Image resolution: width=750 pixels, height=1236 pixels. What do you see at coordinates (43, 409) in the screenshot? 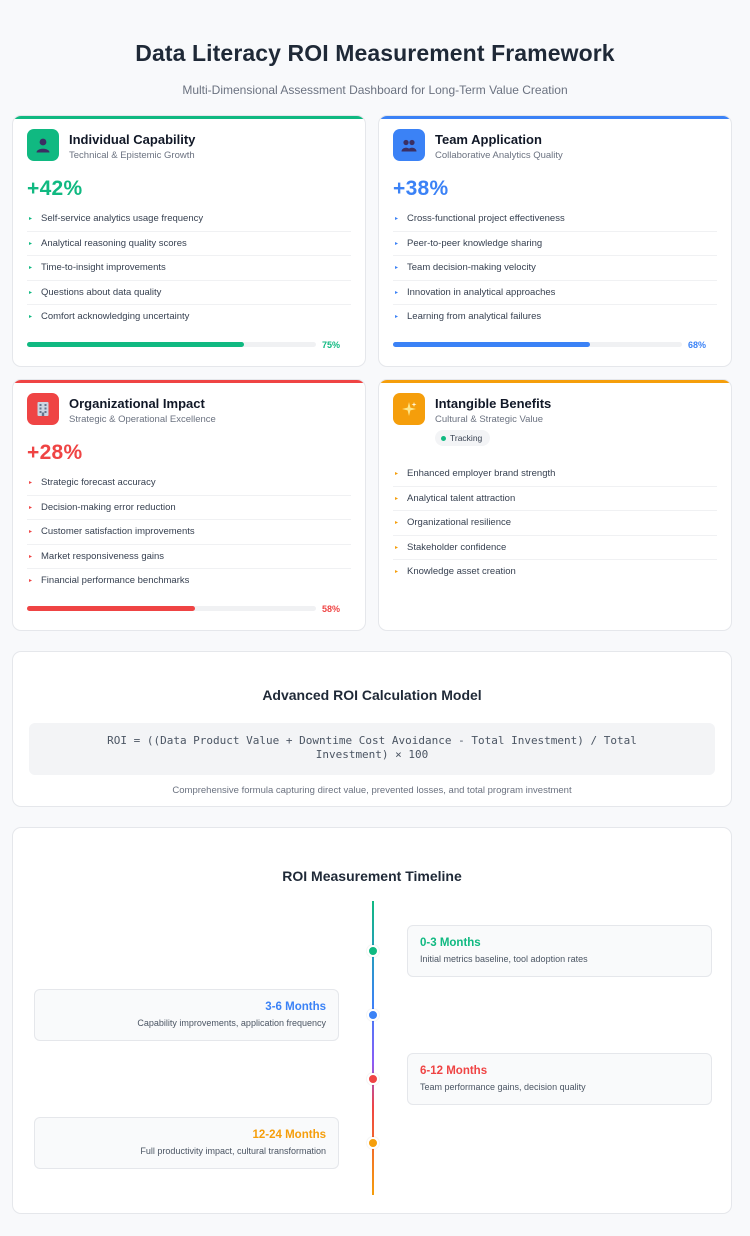
I see `building-icon` at bounding box center [43, 409].